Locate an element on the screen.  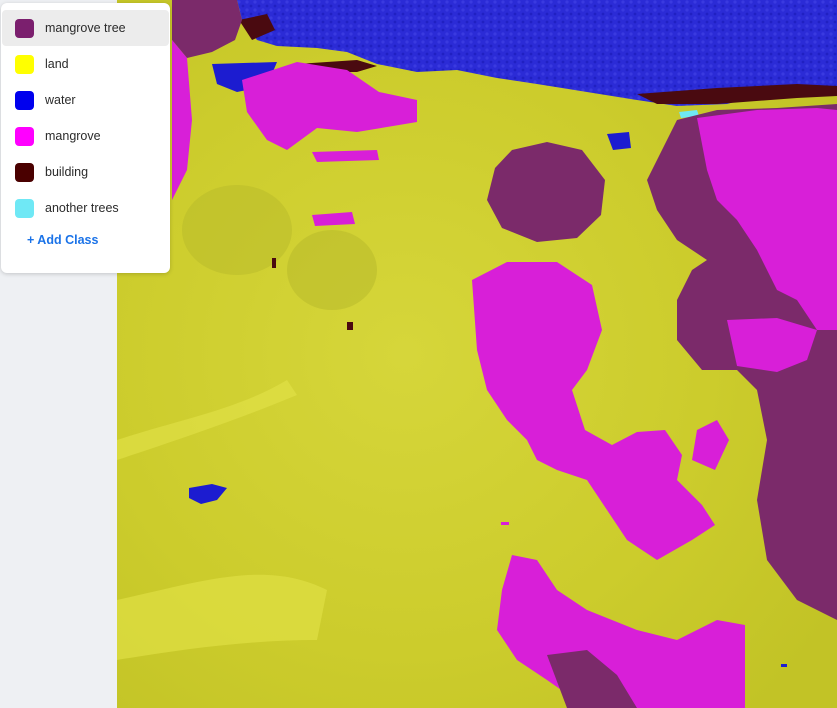
class-label: mangrove tree is located at coordinates (85, 28).